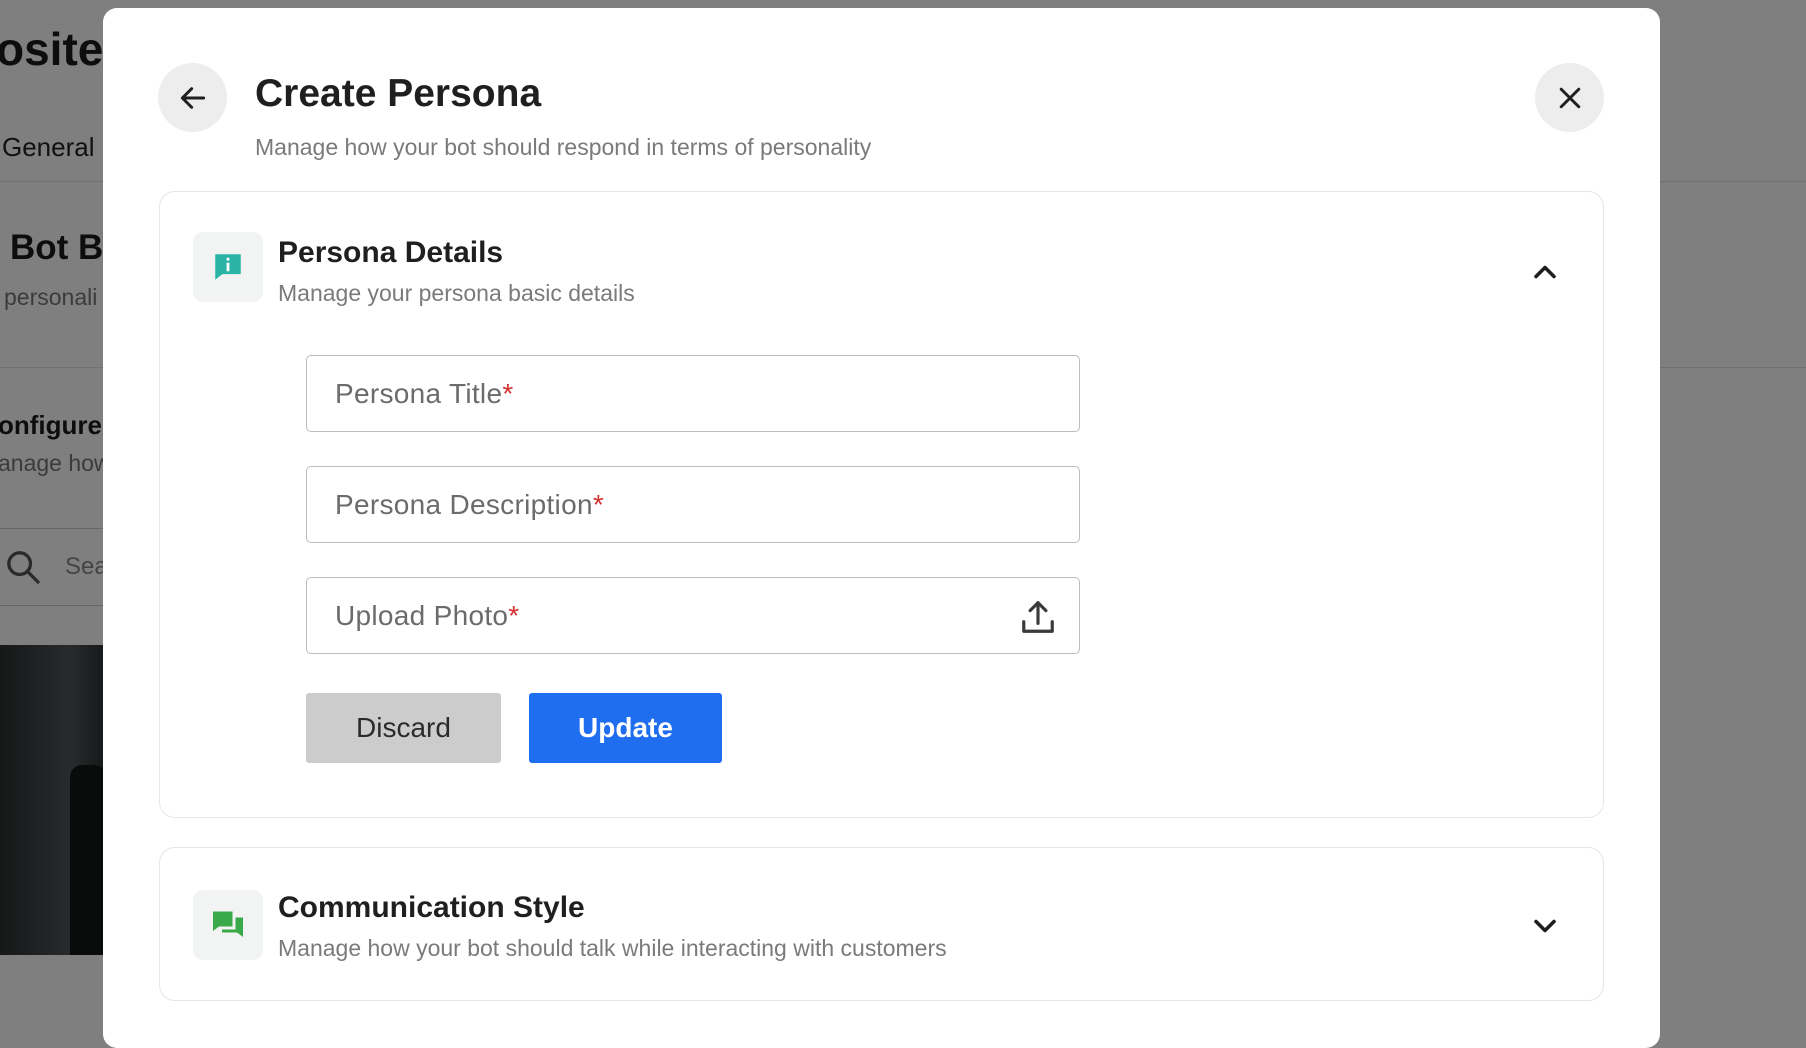 The height and width of the screenshot is (1048, 1806). Describe the element at coordinates (403, 728) in the screenshot. I see `discard-button: Discard` at that location.